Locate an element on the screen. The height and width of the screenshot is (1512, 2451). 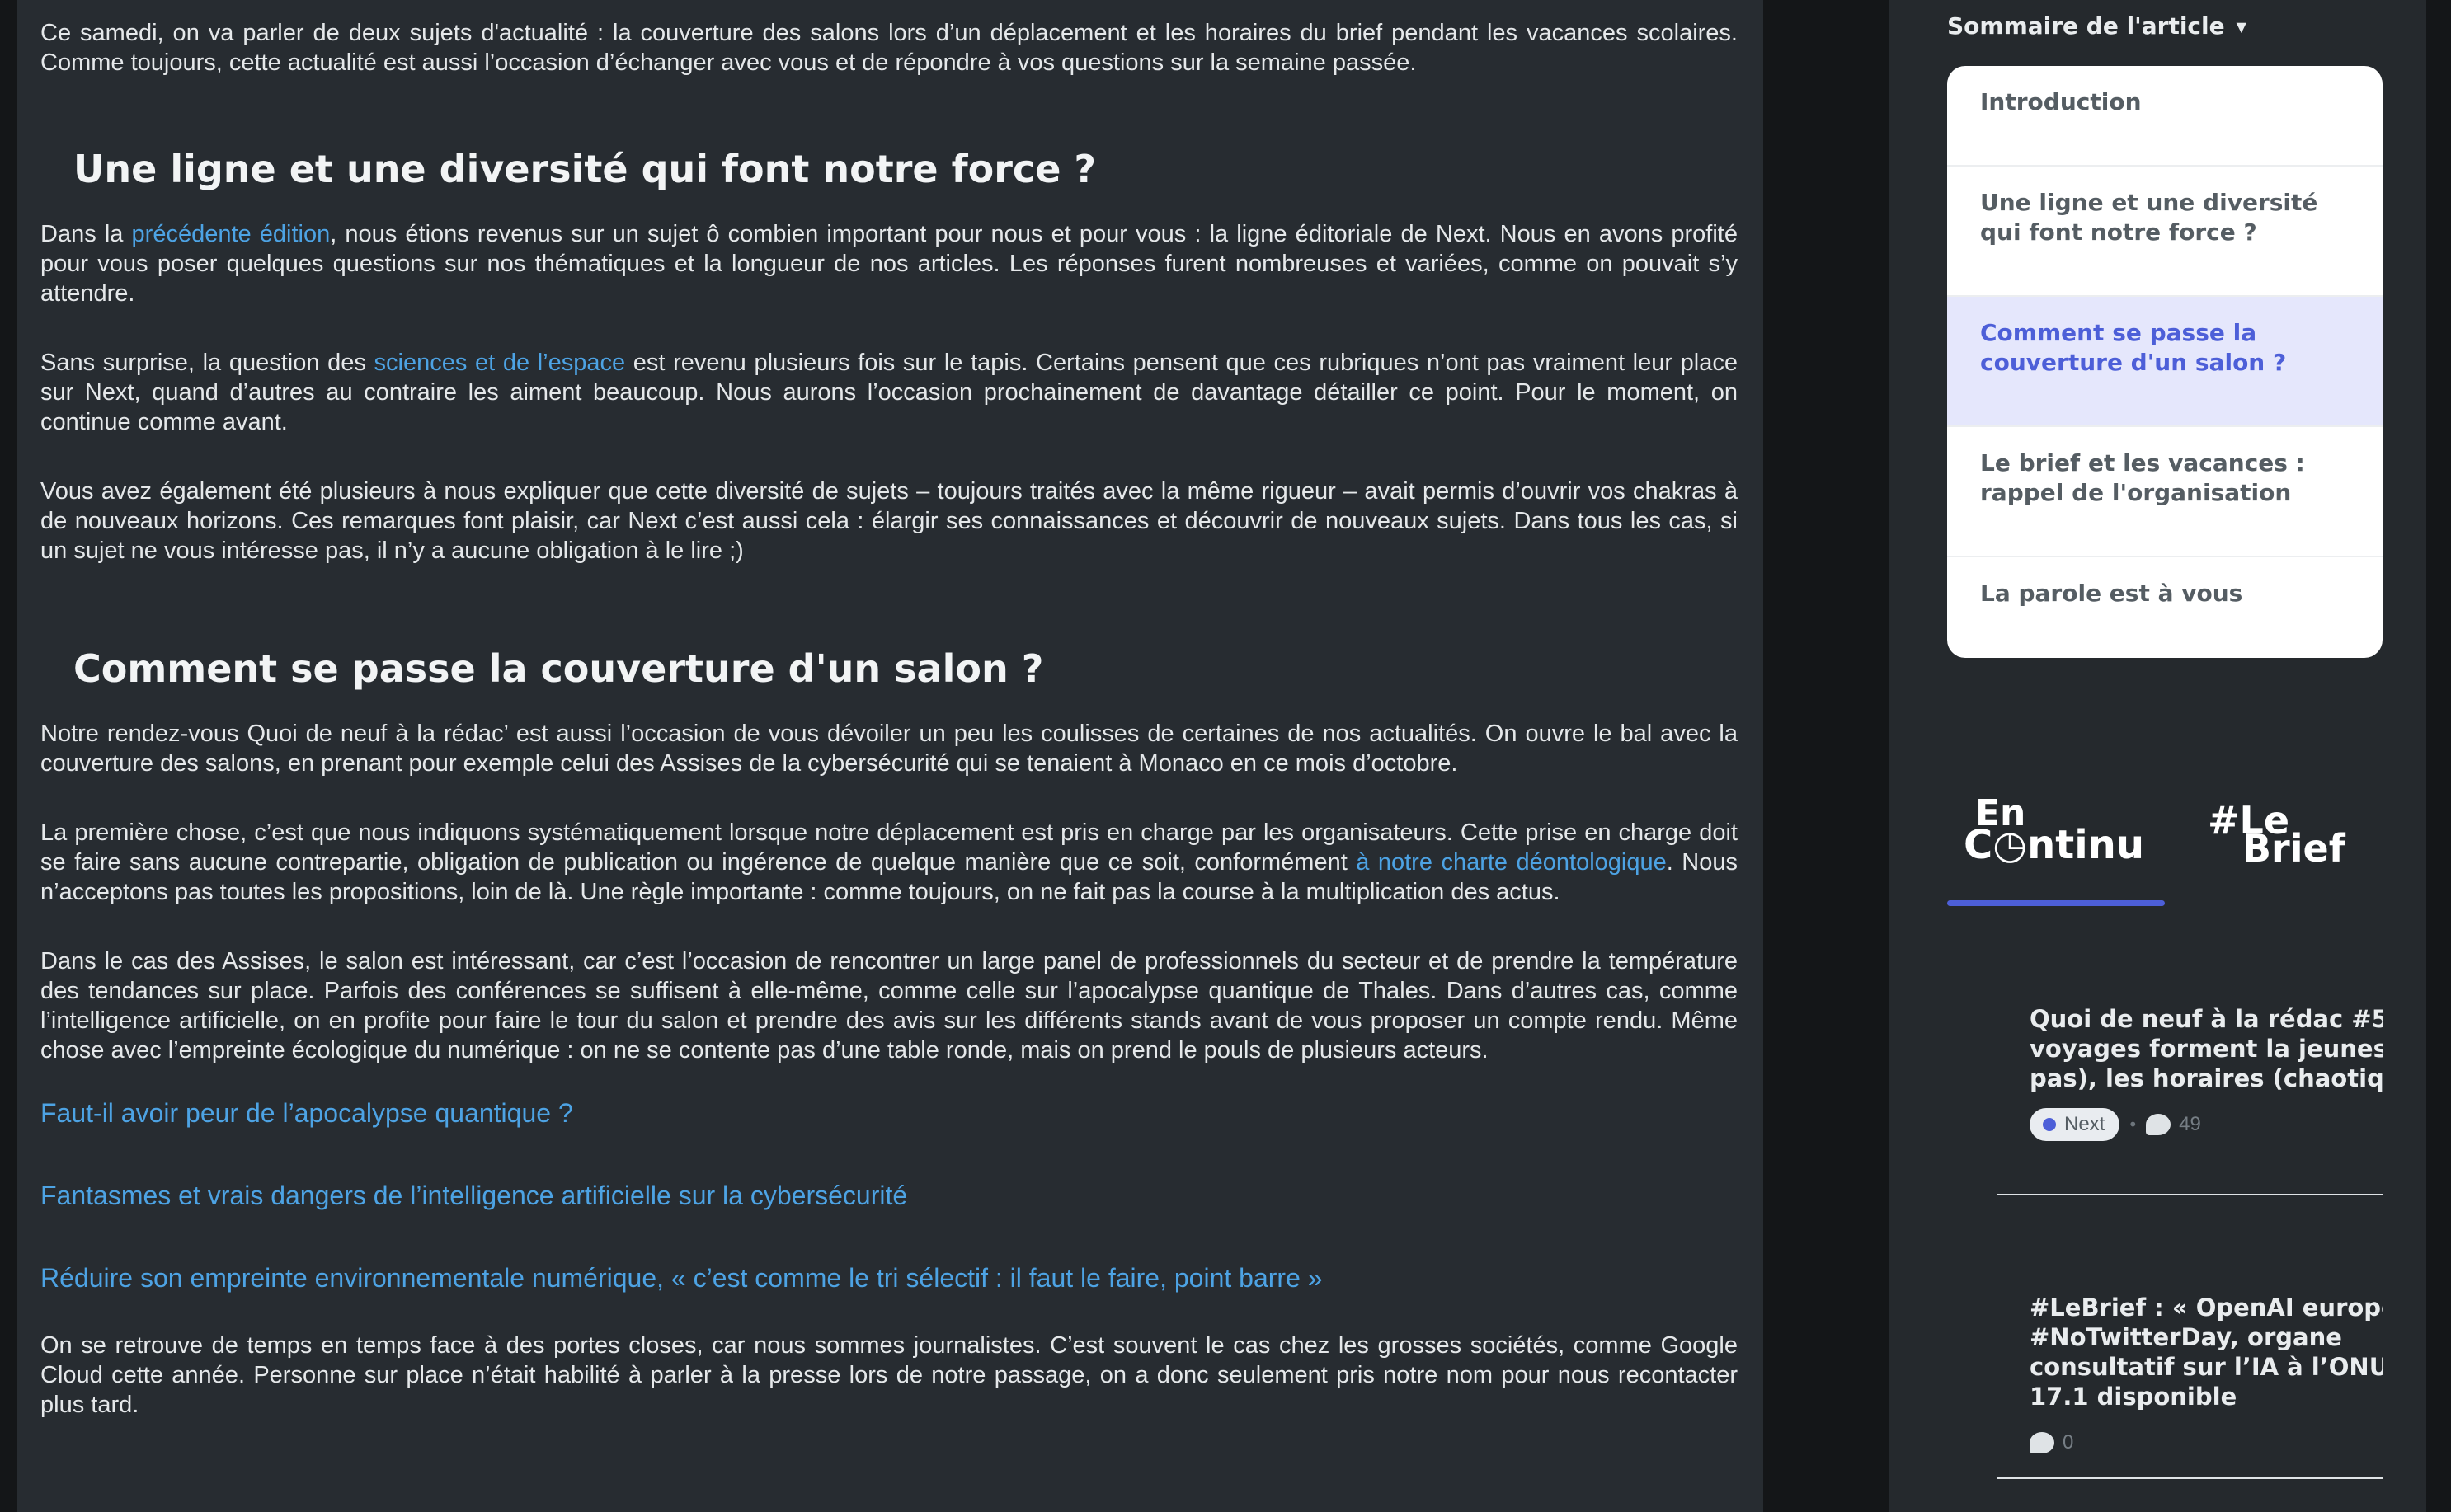
link-sciences-espace: sciences et de l’espace is located at coordinates (500, 363).